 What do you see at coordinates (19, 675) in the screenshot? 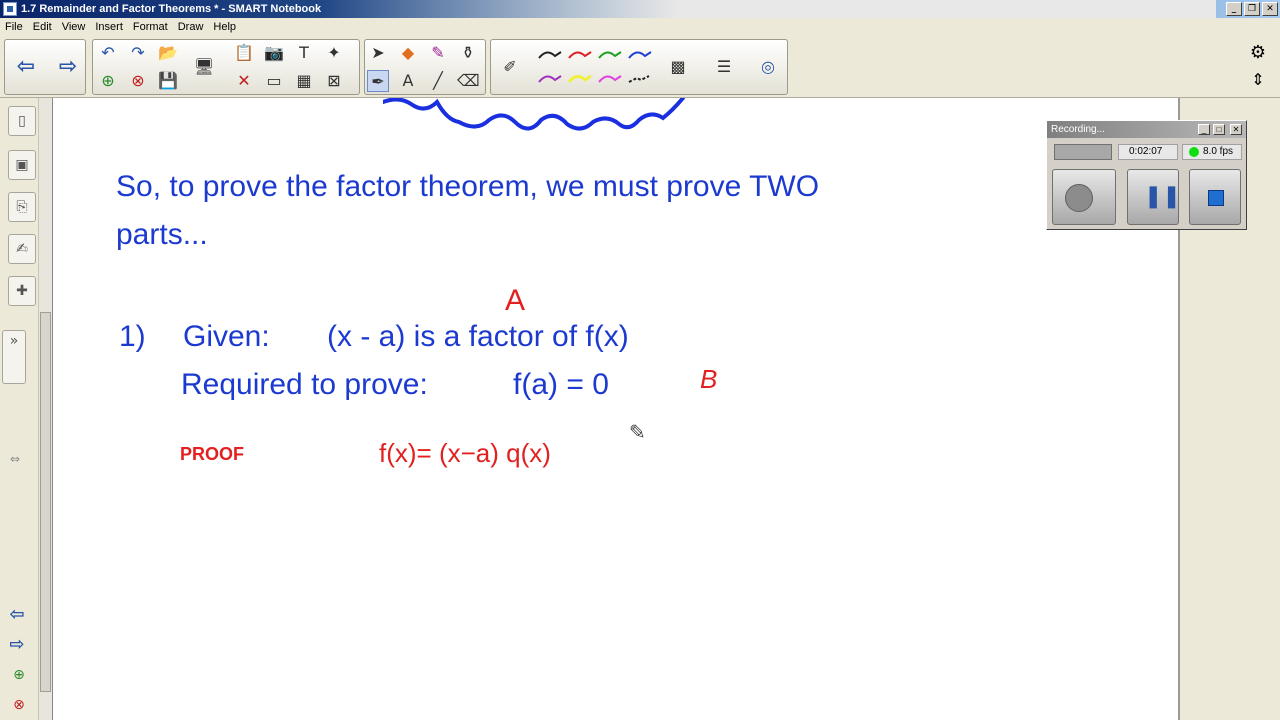
I see `add-page-side-icon: ⊕` at bounding box center [19, 675].